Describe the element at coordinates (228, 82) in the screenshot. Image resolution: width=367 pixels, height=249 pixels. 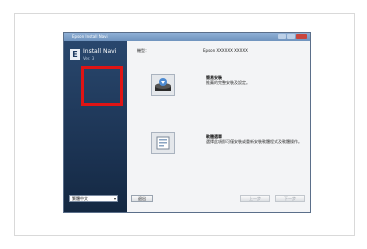
I see `easy-install-desc: 推薦的完整安裝及設定。` at that location.